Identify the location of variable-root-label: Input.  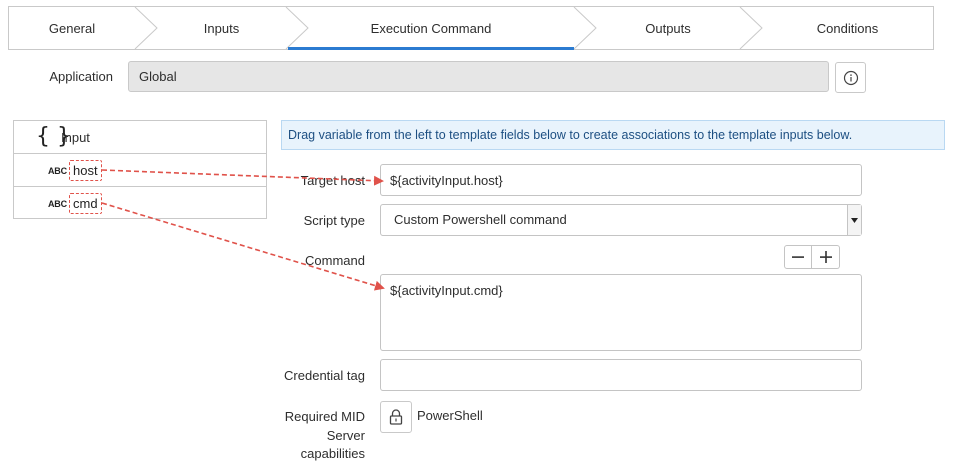
(75, 137).